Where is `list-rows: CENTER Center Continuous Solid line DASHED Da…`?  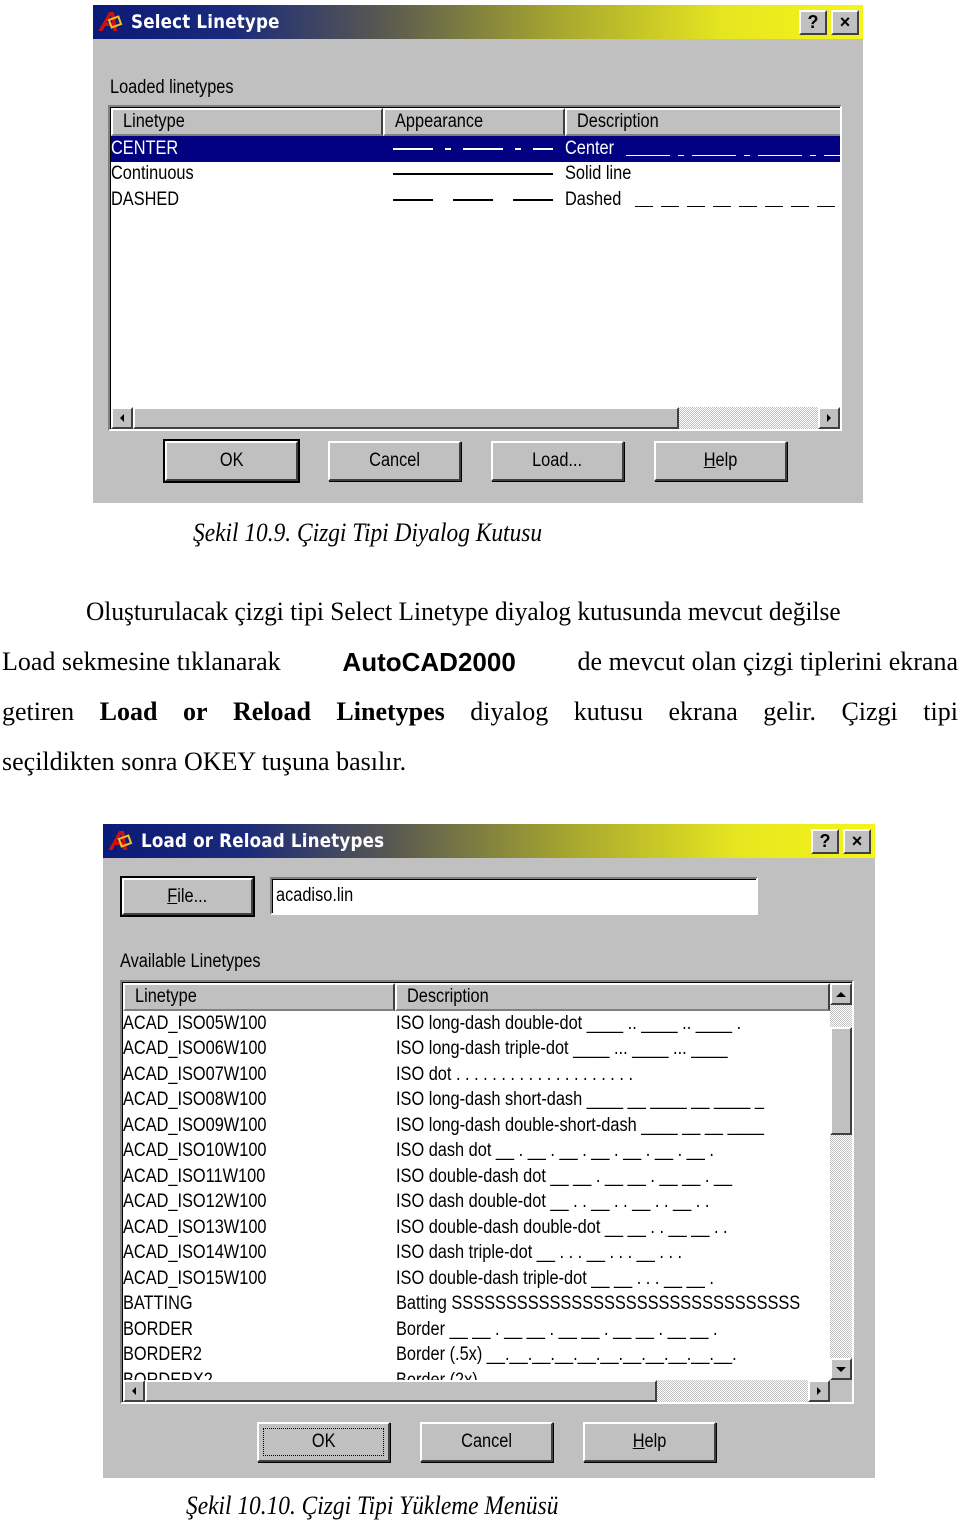 list-rows: CENTER Center Continuous Solid line DASHED Da… is located at coordinates (475, 174).